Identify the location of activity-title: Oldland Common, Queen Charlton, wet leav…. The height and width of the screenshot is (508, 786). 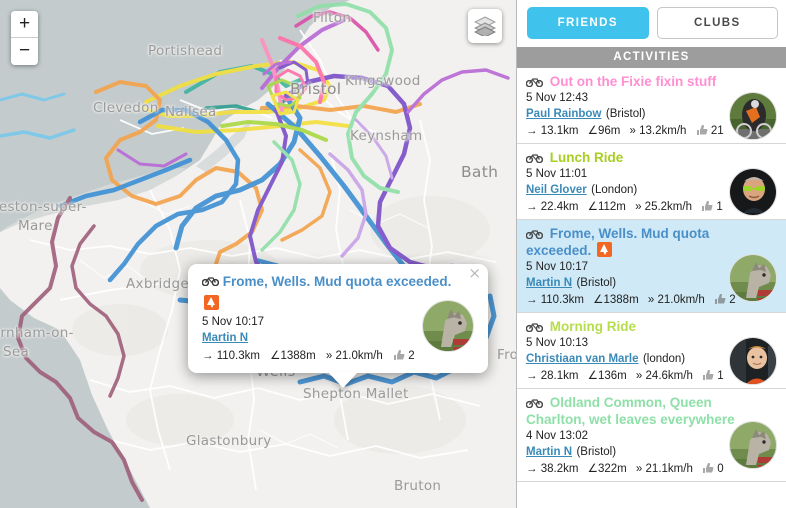
(650, 411).